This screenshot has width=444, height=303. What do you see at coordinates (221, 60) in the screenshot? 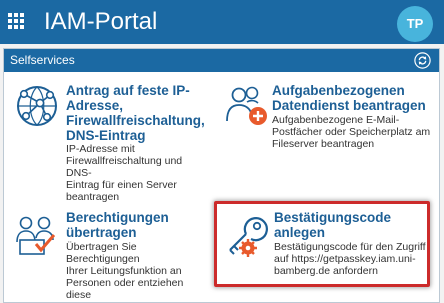
I see `panel-header: Selfservices` at bounding box center [221, 60].